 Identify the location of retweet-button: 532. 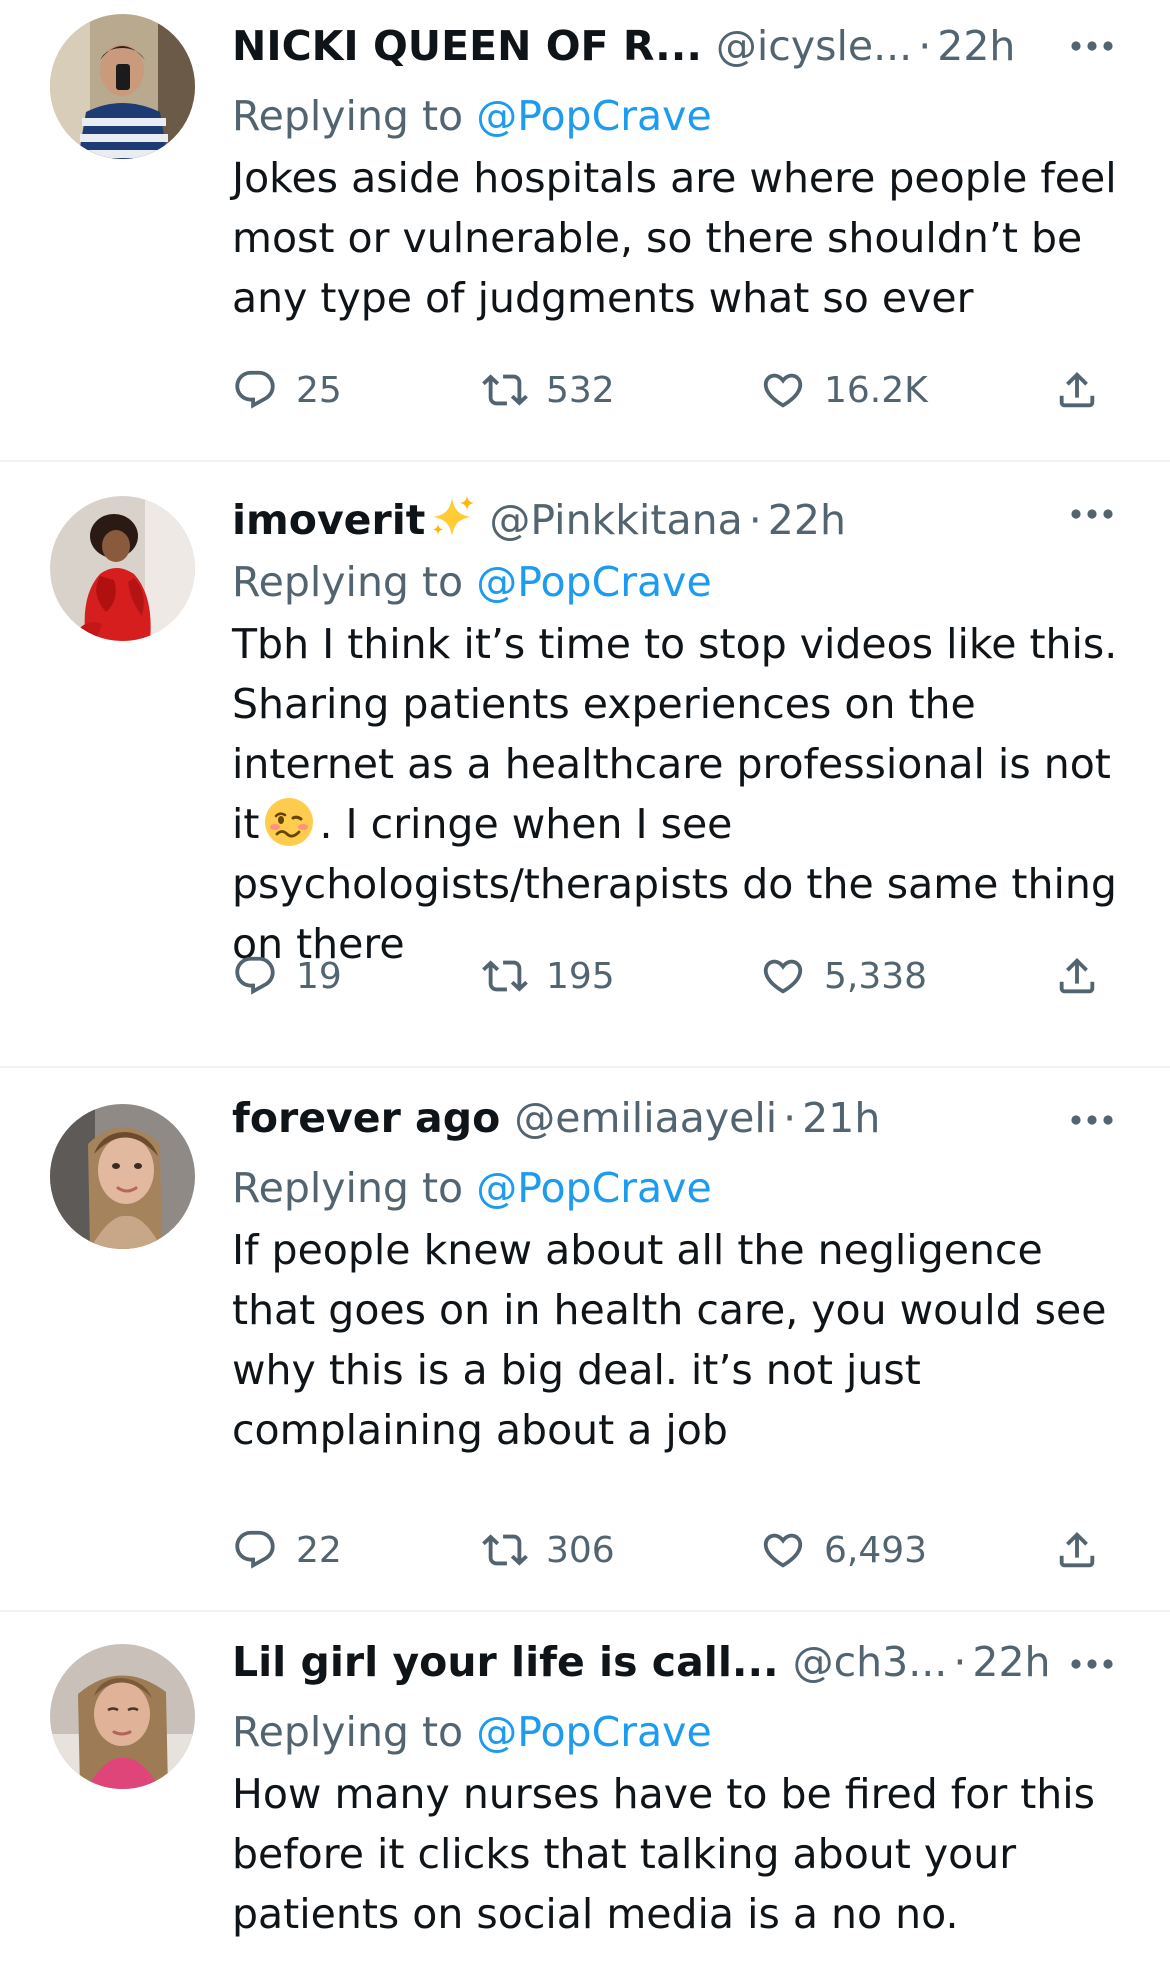
(548, 390).